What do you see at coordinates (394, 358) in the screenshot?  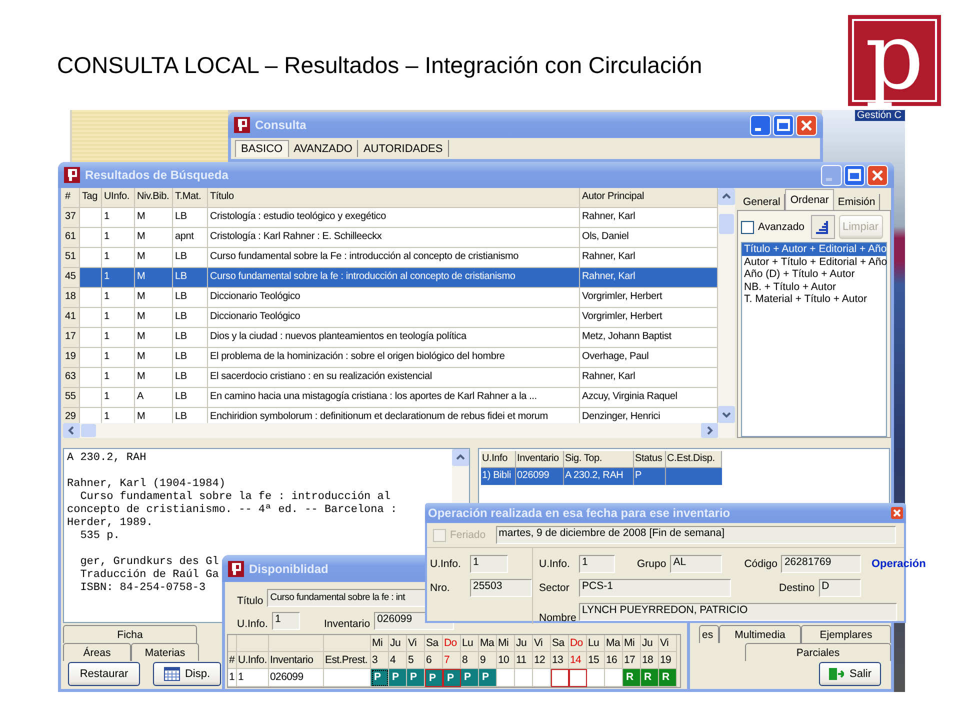 I see `table-cell: El problema de la hominización : sobre el origen biológico del hombre` at bounding box center [394, 358].